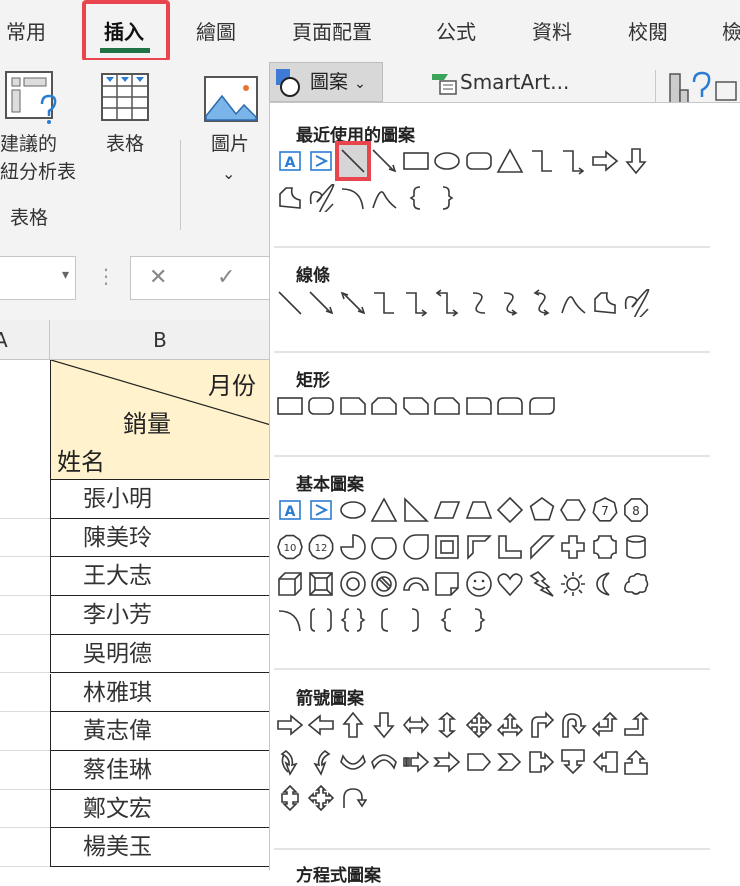  What do you see at coordinates (38, 278) in the screenshot?
I see `name-box: ▾` at bounding box center [38, 278].